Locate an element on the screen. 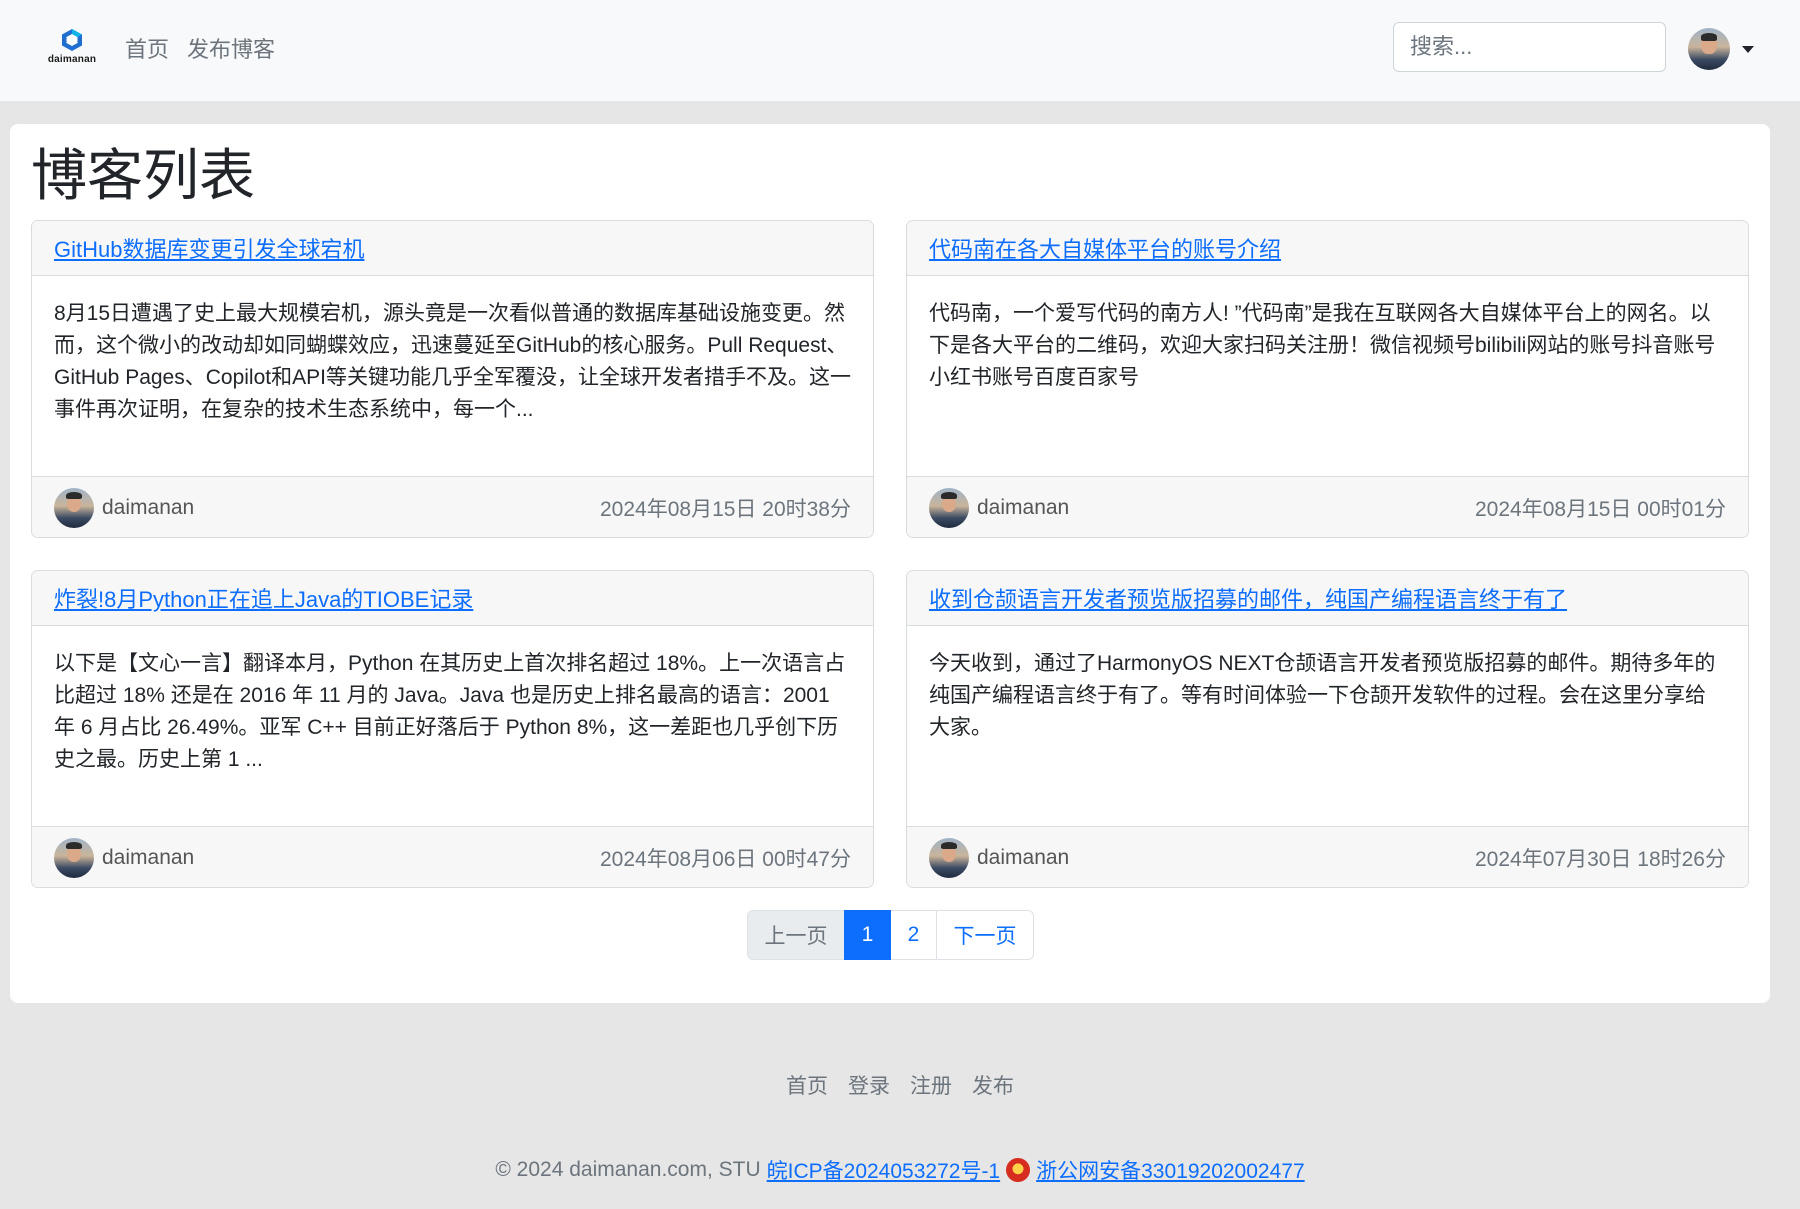 The width and height of the screenshot is (1800, 1209). navbar: daimanan 首页 发布博客 is located at coordinates (900, 50).